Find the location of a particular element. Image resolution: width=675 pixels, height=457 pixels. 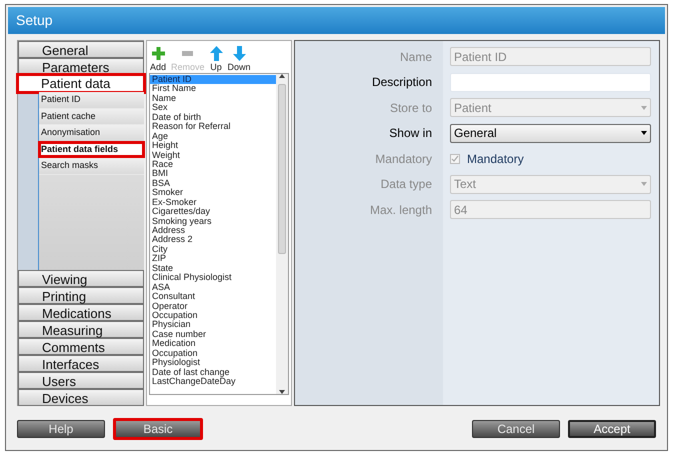

nav-category: Printing is located at coordinates (81, 295).